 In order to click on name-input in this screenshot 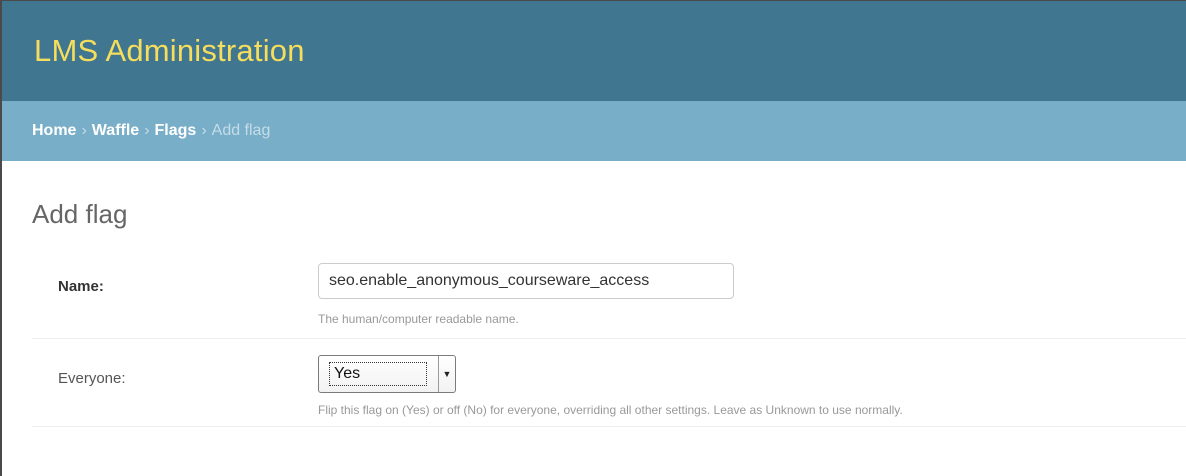, I will do `click(526, 281)`.